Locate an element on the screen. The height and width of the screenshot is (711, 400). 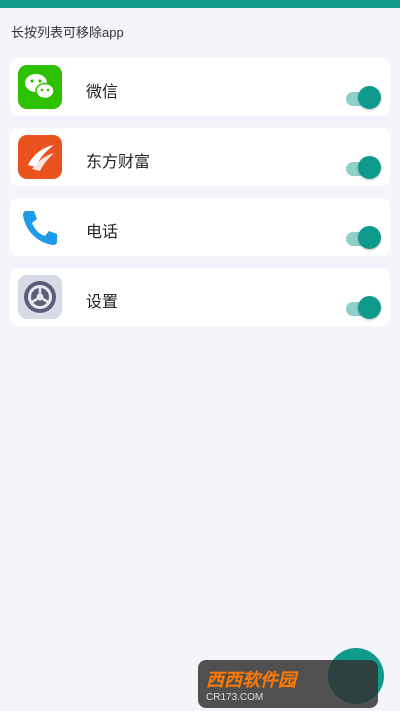
toggle-wechat is located at coordinates (364, 98).